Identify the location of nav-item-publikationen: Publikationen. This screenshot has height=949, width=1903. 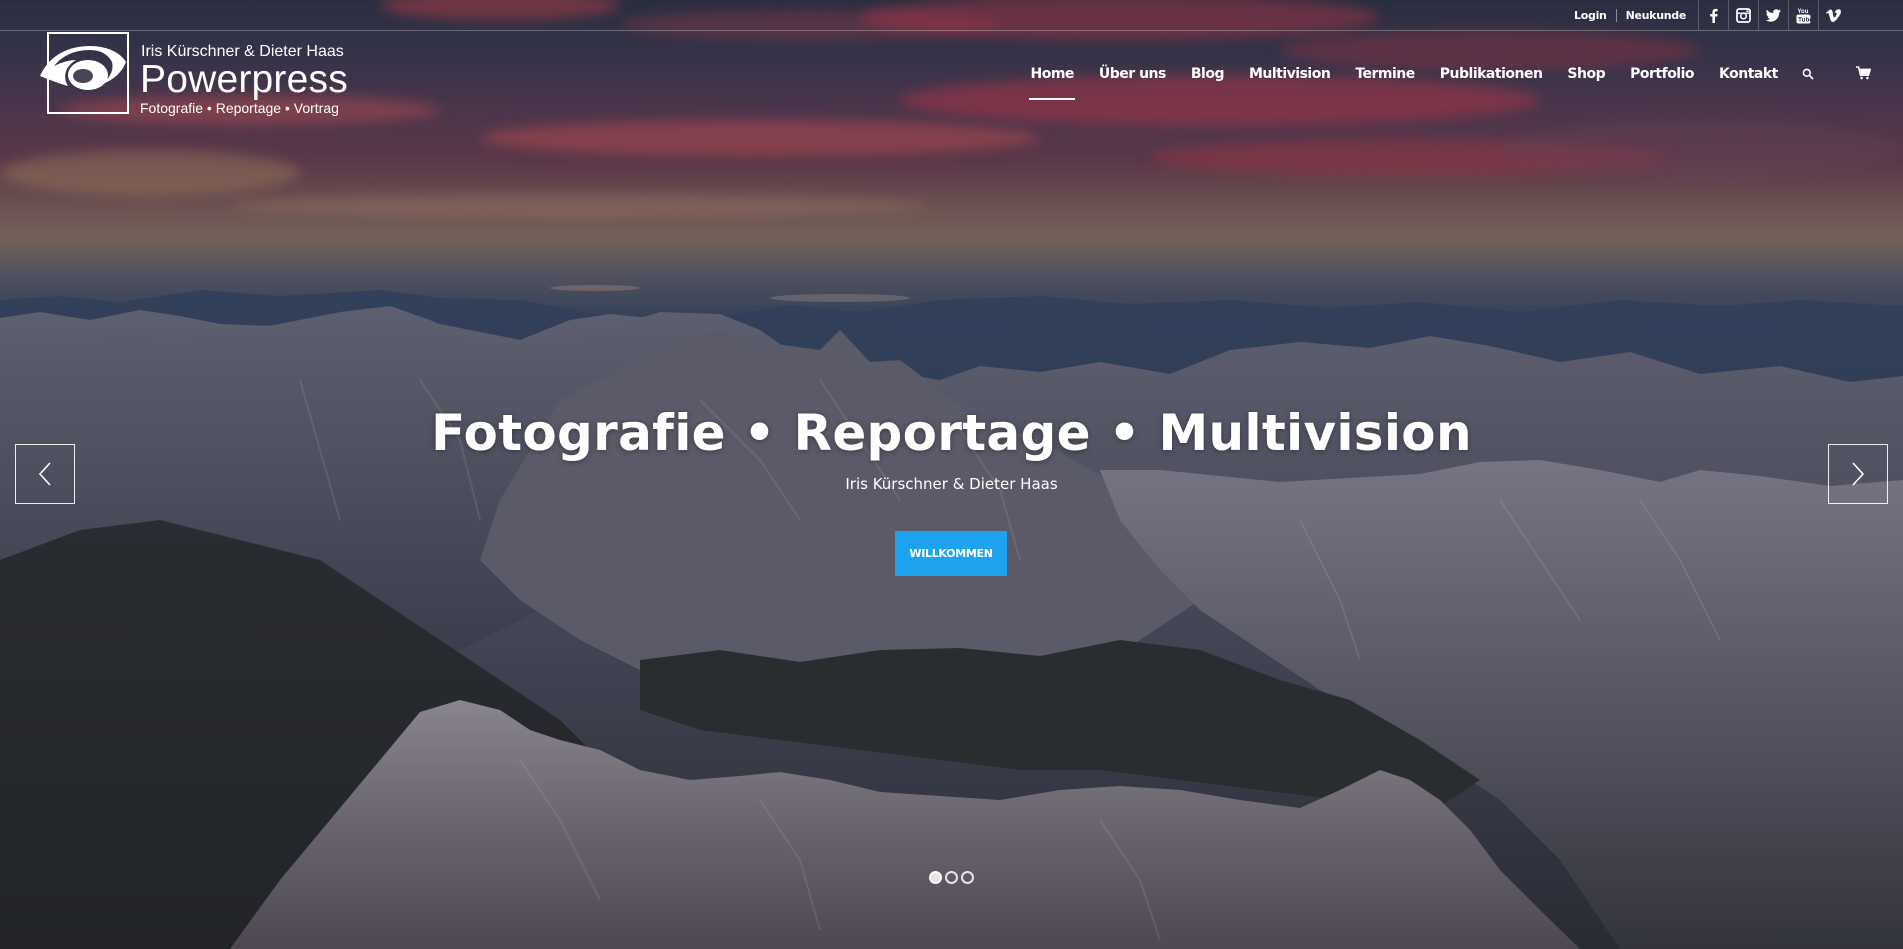
(1491, 75).